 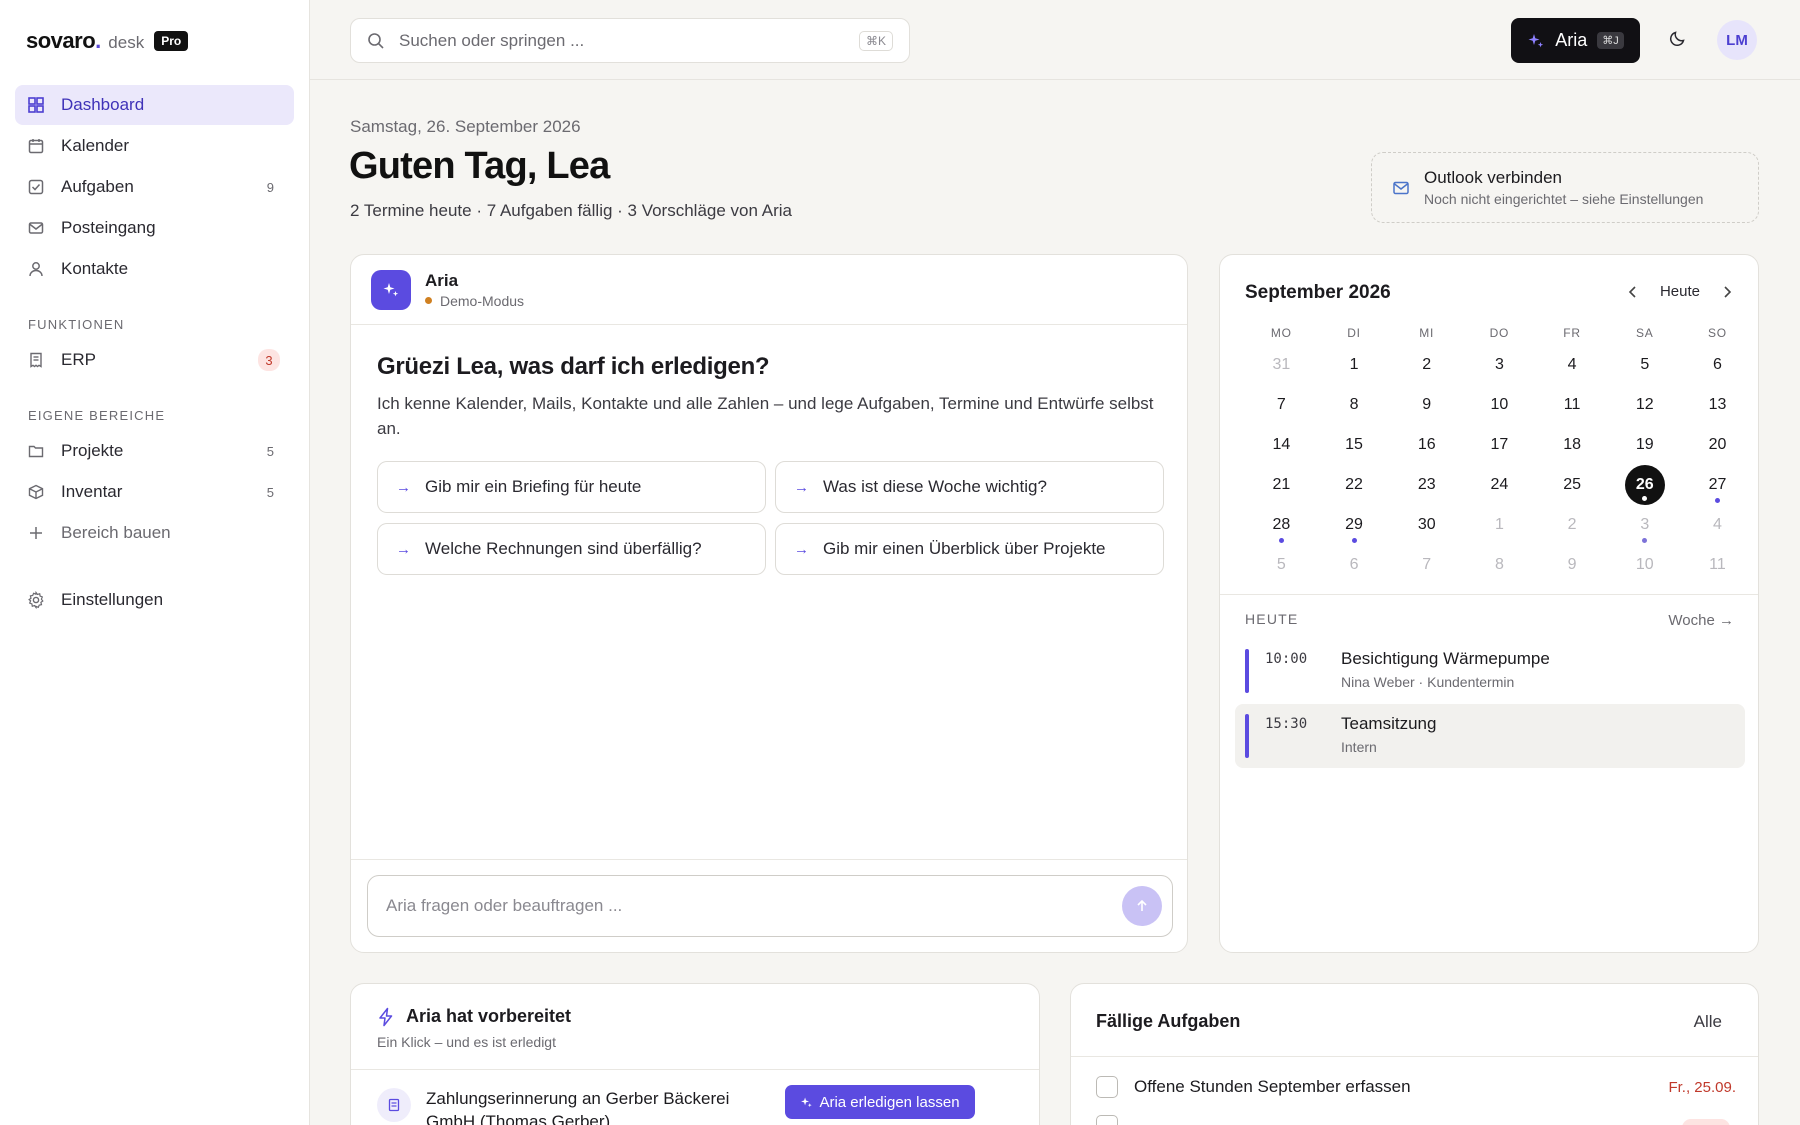 What do you see at coordinates (1142, 906) in the screenshot?
I see `send-button` at bounding box center [1142, 906].